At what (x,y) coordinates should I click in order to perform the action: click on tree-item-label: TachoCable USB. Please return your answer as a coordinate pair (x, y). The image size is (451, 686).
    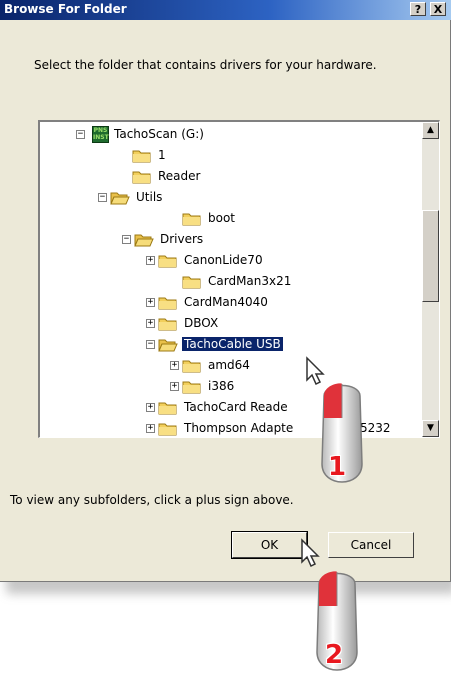
    Looking at the image, I should click on (232, 344).